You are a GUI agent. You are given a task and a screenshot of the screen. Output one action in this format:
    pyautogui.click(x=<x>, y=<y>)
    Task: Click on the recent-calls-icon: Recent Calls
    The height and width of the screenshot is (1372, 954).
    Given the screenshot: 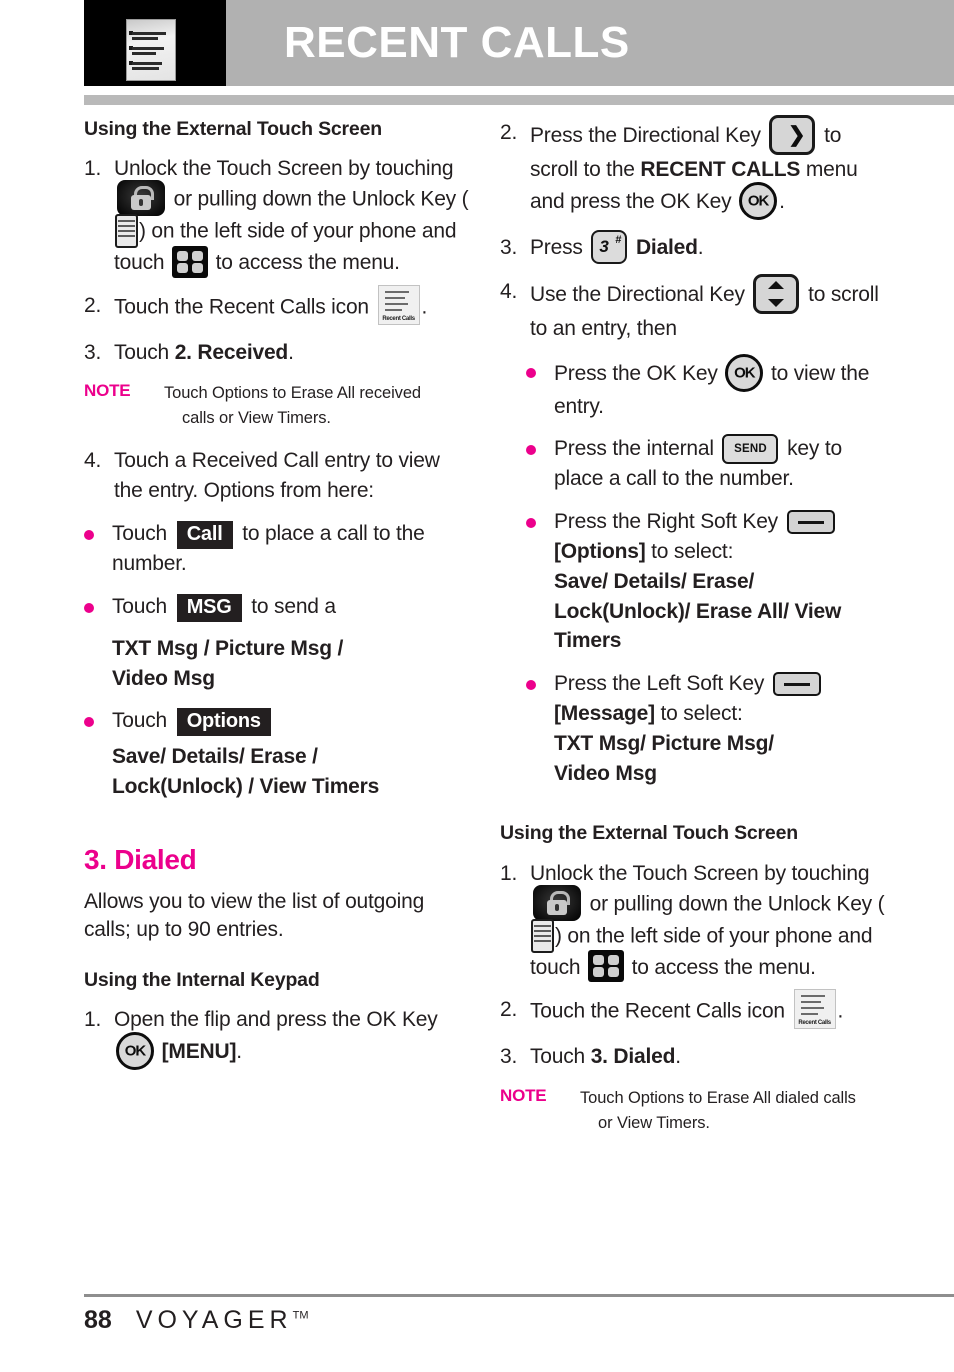 What is the action you would take?
    pyautogui.click(x=398, y=305)
    